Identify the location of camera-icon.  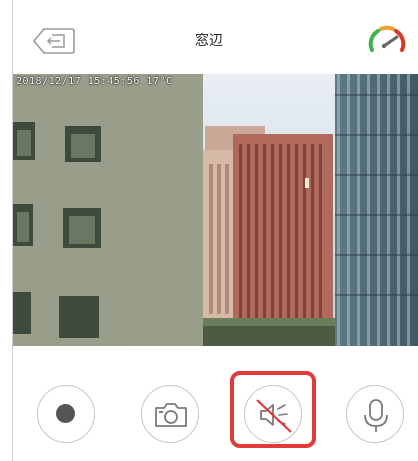
(171, 415).